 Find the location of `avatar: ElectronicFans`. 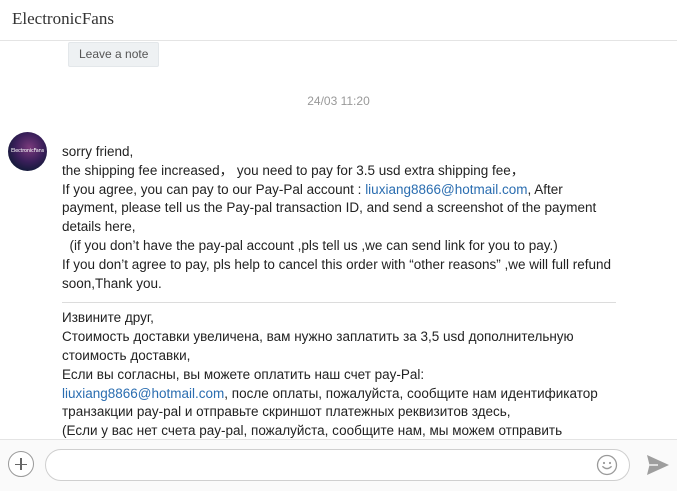

avatar: ElectronicFans is located at coordinates (27, 151).